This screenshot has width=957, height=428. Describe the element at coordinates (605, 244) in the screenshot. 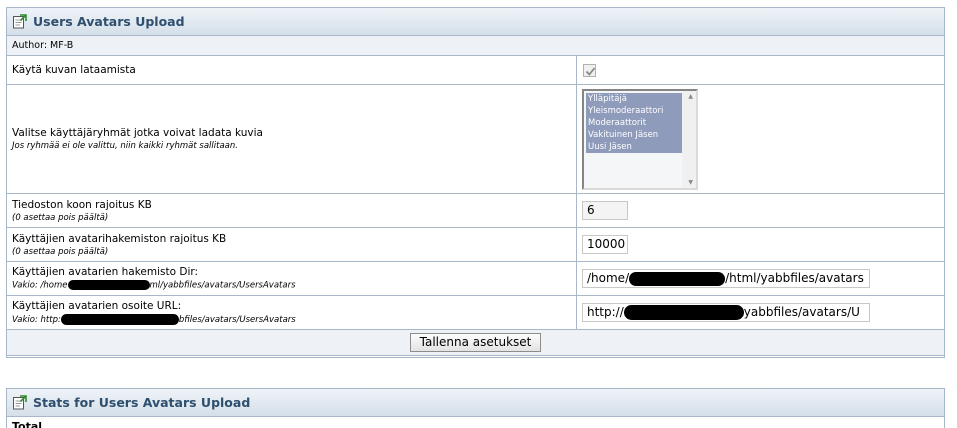

I see `dir-limit-input: 10000` at that location.